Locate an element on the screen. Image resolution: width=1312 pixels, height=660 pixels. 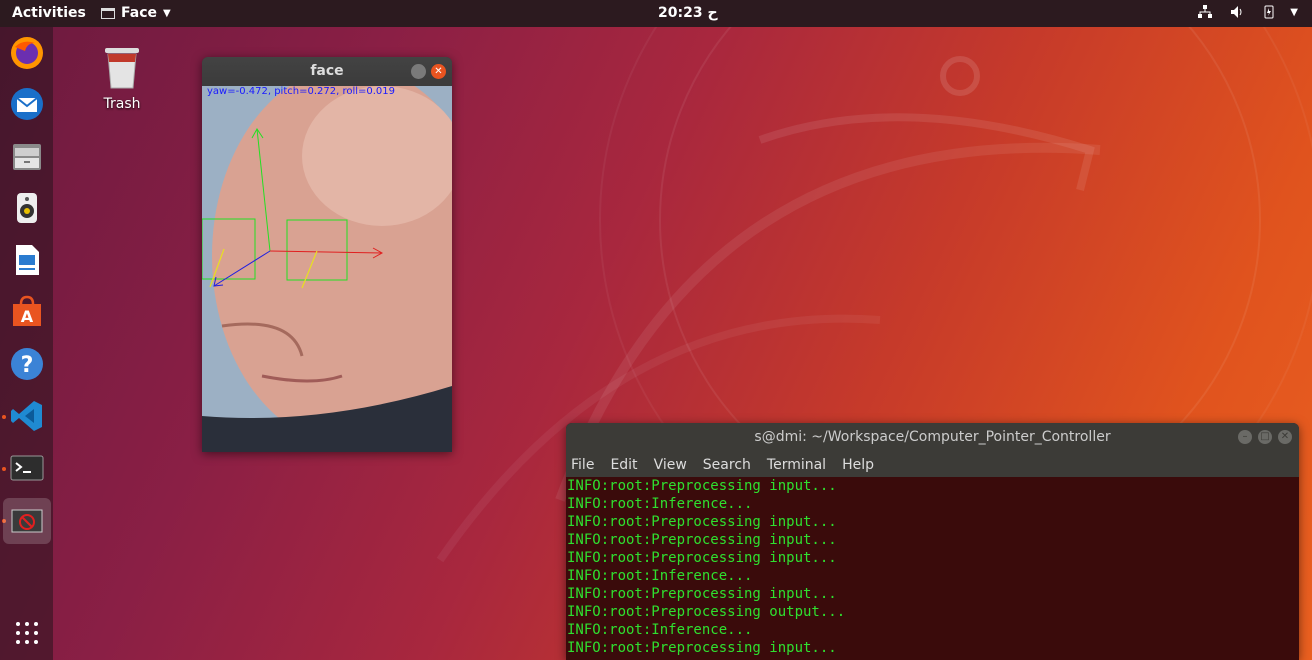
help-icon: ? is located at coordinates (27, 364).